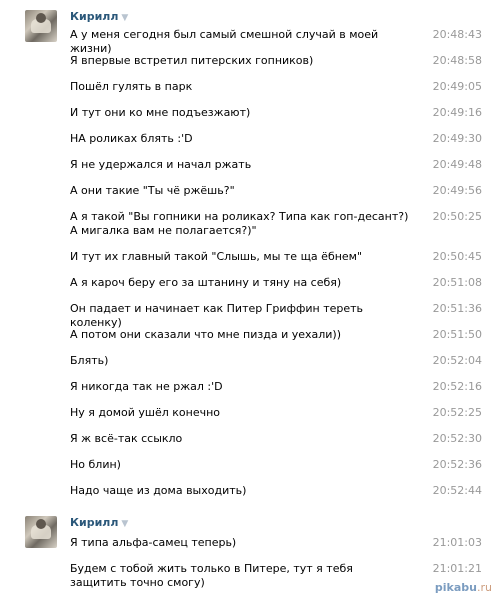  What do you see at coordinates (454, 164) in the screenshot?
I see `message-time: 20:49:48` at bounding box center [454, 164].